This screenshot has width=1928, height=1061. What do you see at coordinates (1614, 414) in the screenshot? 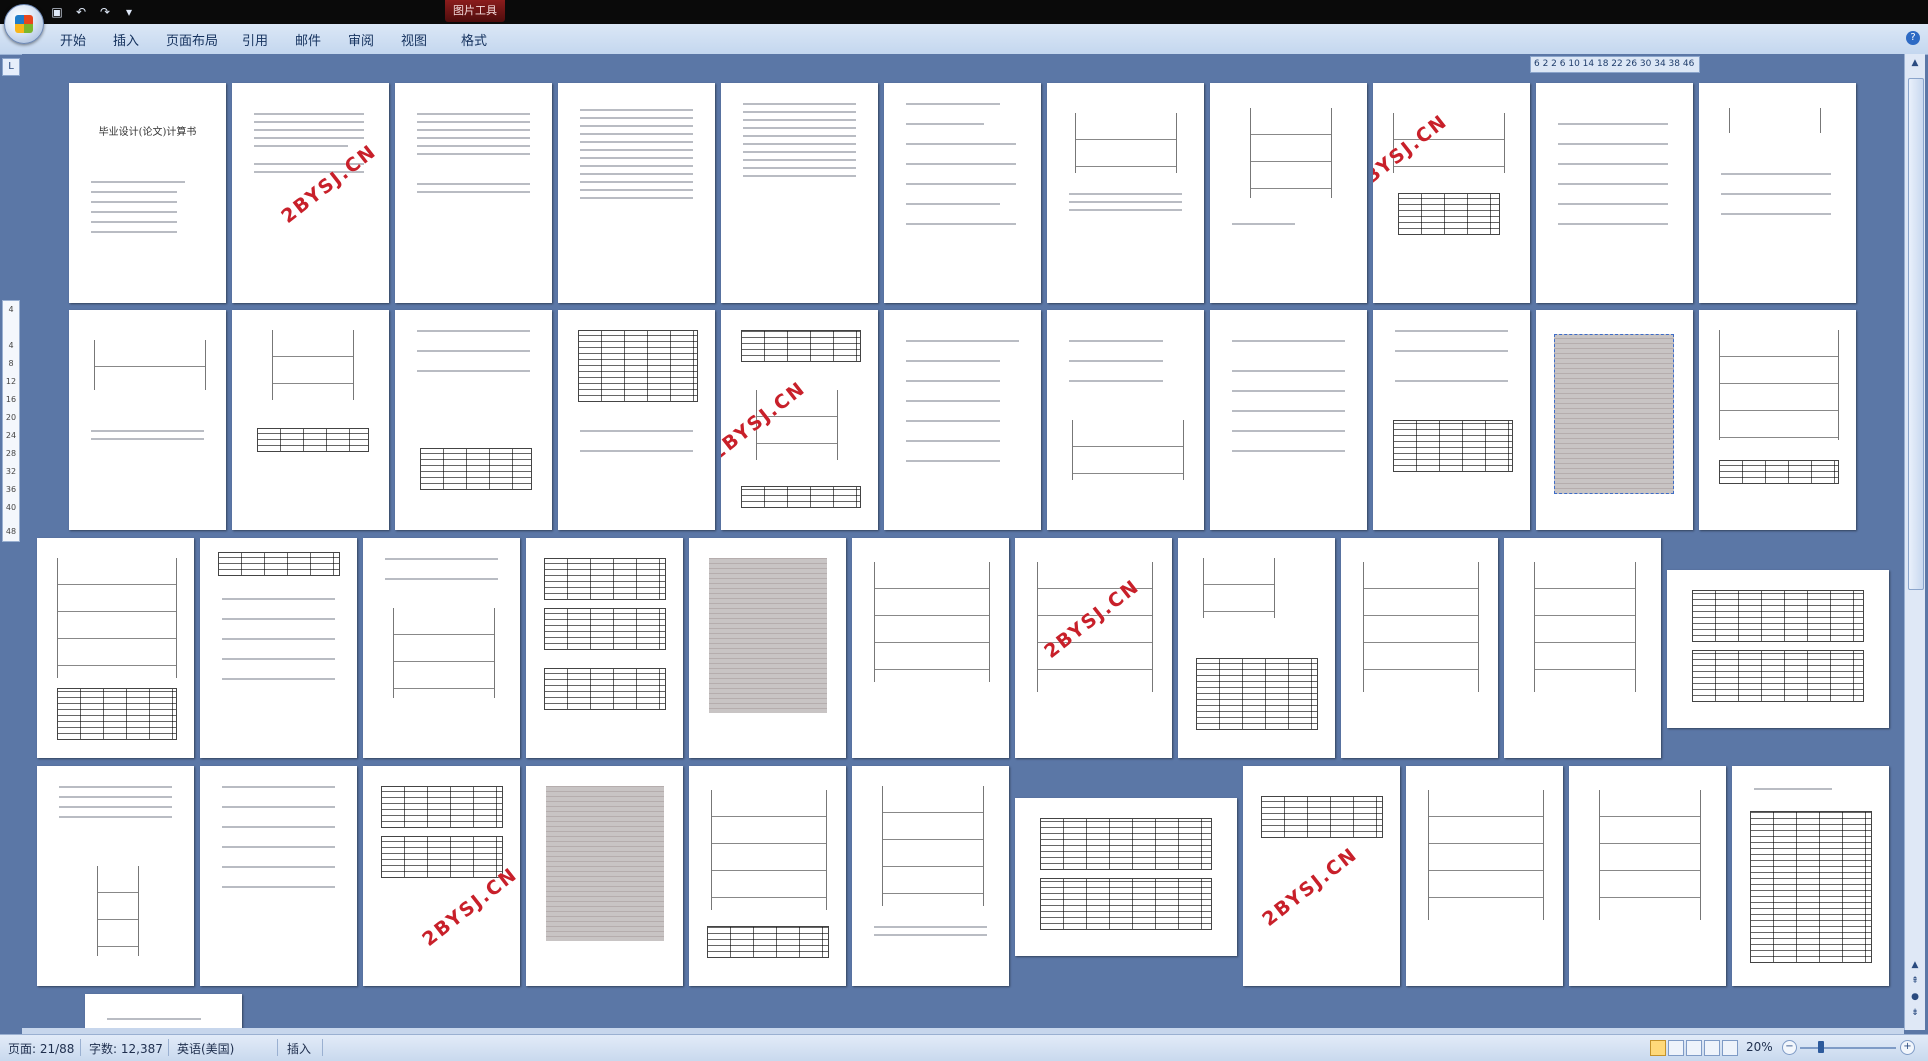
I see `selected-picture` at bounding box center [1614, 414].